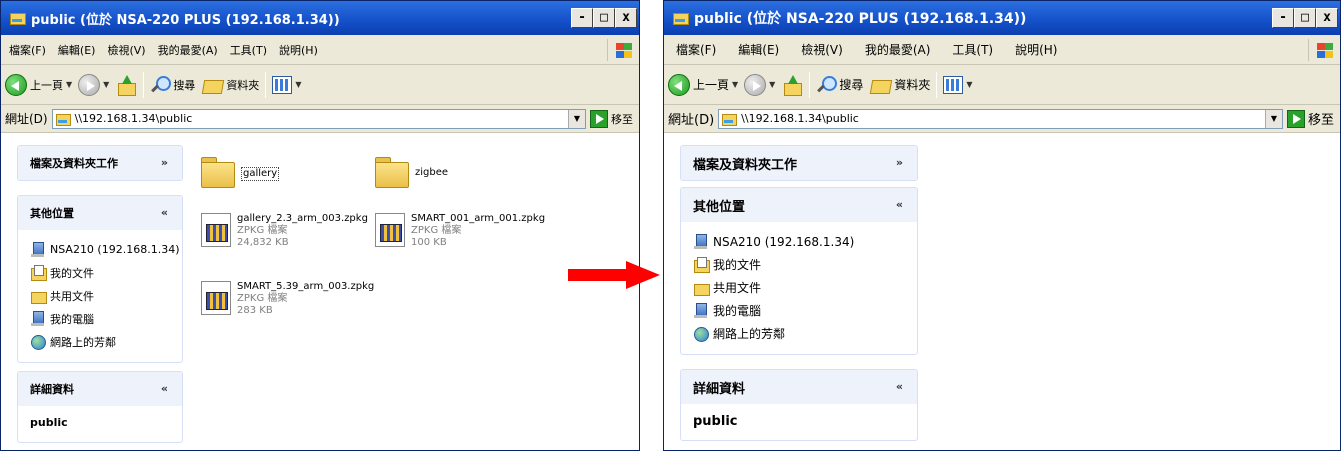  What do you see at coordinates (691, 120) in the screenshot?
I see `address-label: 網址(D)` at bounding box center [691, 120].